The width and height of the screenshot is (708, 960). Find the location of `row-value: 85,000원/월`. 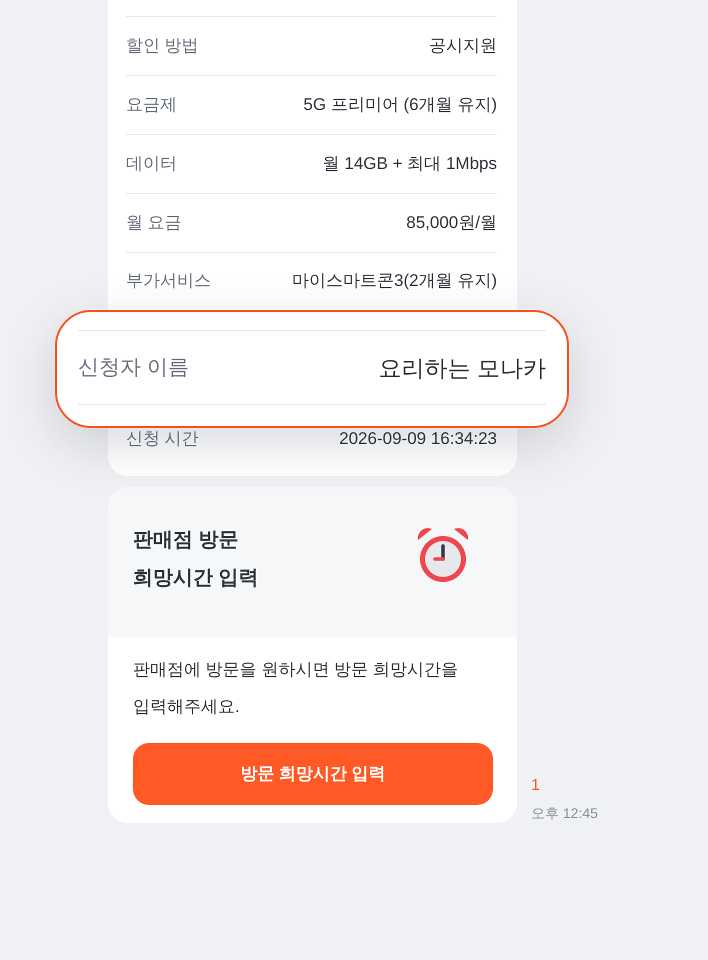

row-value: 85,000원/월 is located at coordinates (451, 223).